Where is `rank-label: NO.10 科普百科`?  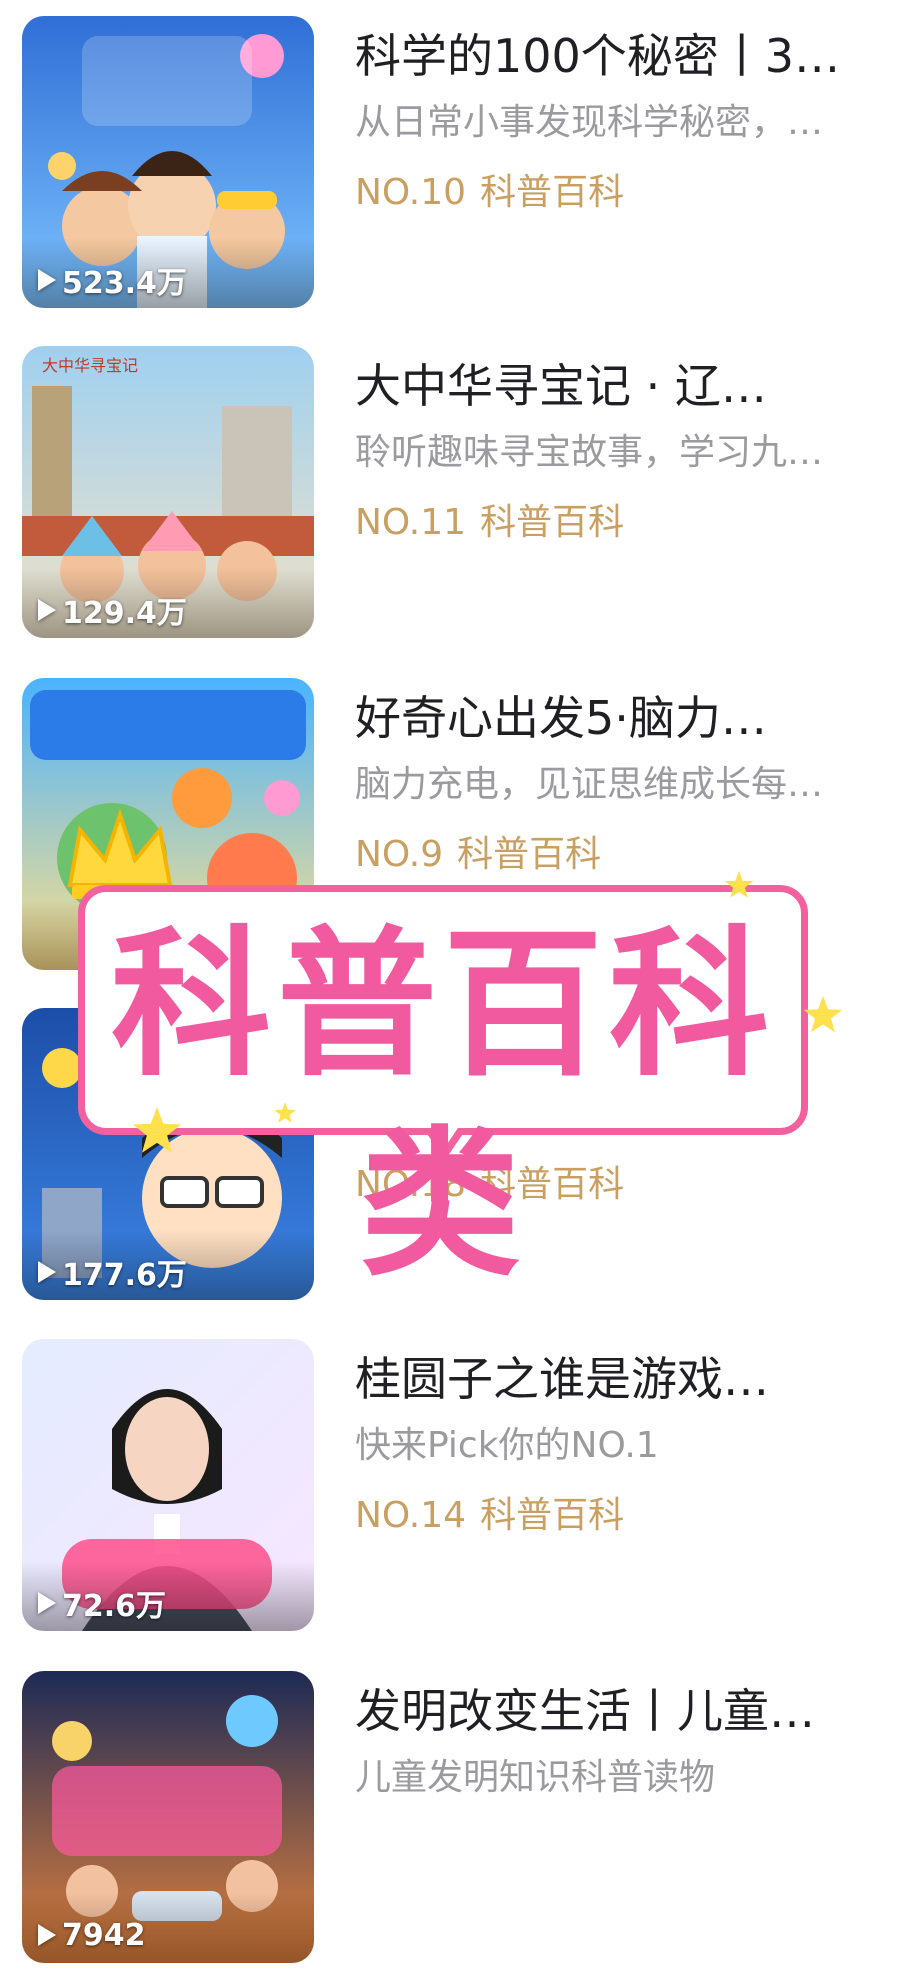
rank-label: NO.10 科普百科 is located at coordinates (489, 193).